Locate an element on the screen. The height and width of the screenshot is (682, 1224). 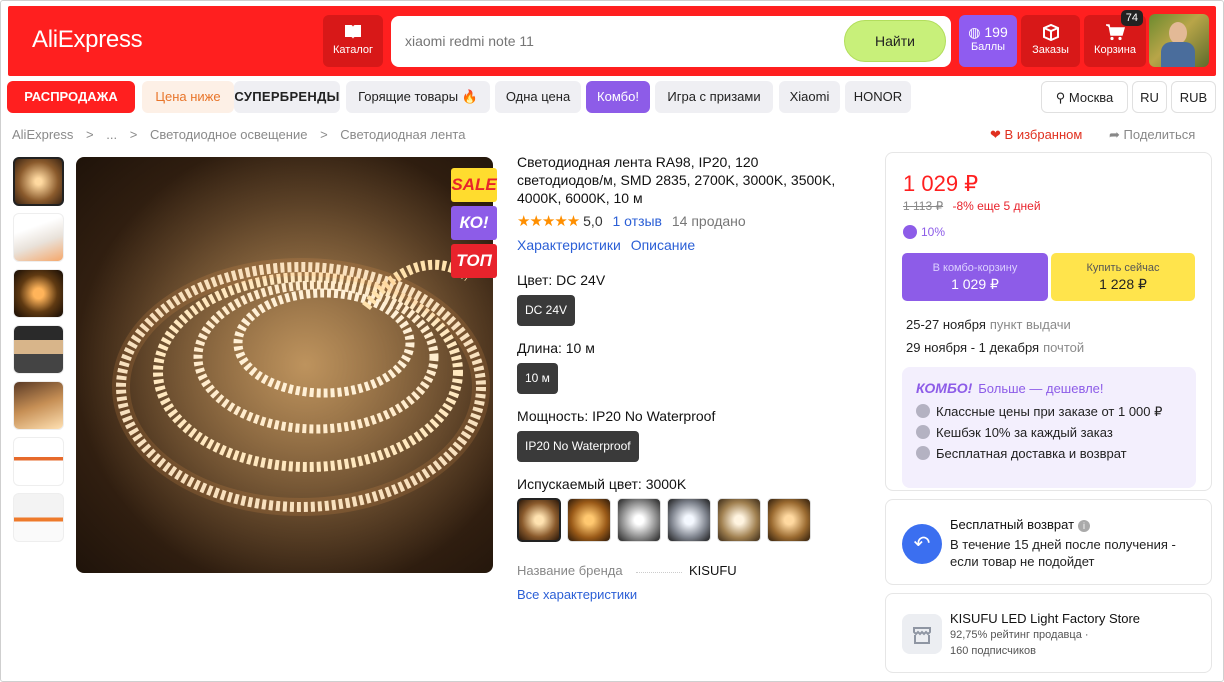
chip-combo: Комбо! is located at coordinates (618, 97).